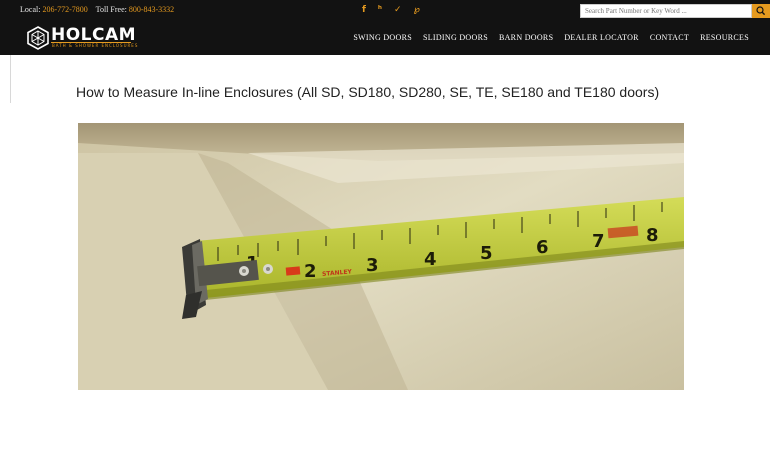 This screenshot has height=462, width=770. I want to click on tape-number-4: 4, so click(430, 259).